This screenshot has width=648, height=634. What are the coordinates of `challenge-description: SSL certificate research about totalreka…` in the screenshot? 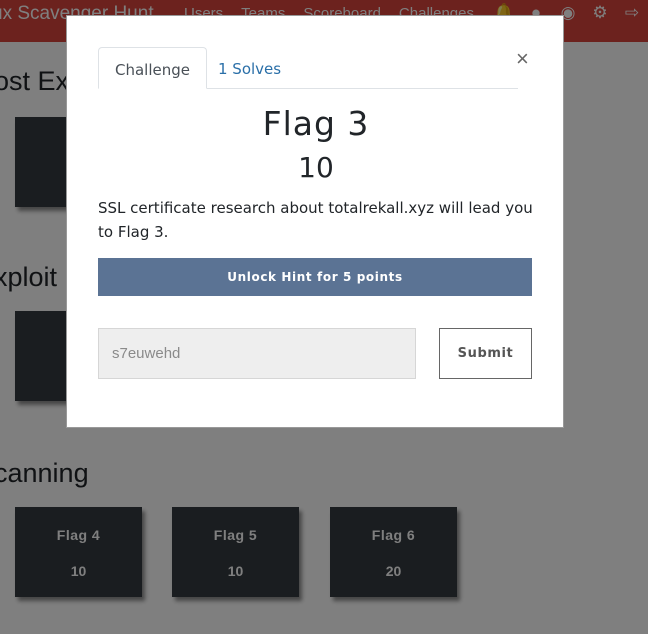 It's located at (315, 220).